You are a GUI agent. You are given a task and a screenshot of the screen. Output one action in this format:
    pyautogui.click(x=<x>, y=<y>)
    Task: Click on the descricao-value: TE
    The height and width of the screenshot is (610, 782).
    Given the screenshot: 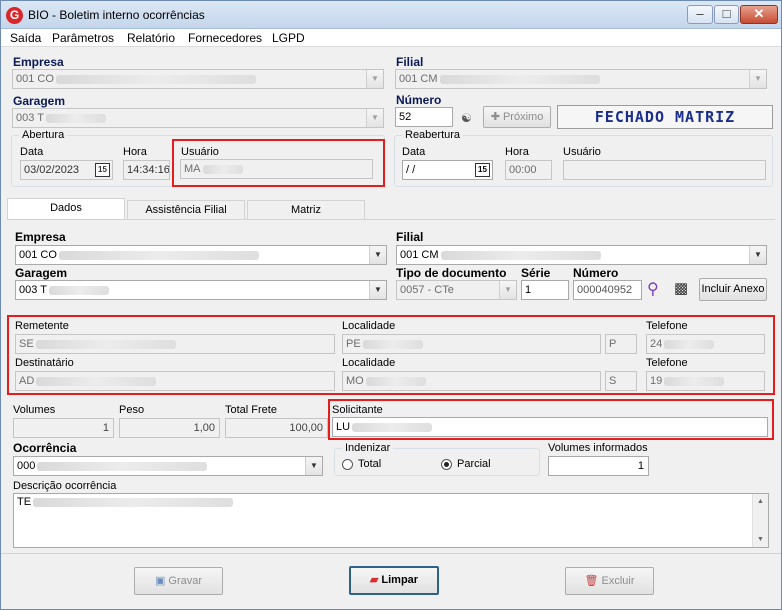 What is the action you would take?
    pyautogui.click(x=24, y=502)
    